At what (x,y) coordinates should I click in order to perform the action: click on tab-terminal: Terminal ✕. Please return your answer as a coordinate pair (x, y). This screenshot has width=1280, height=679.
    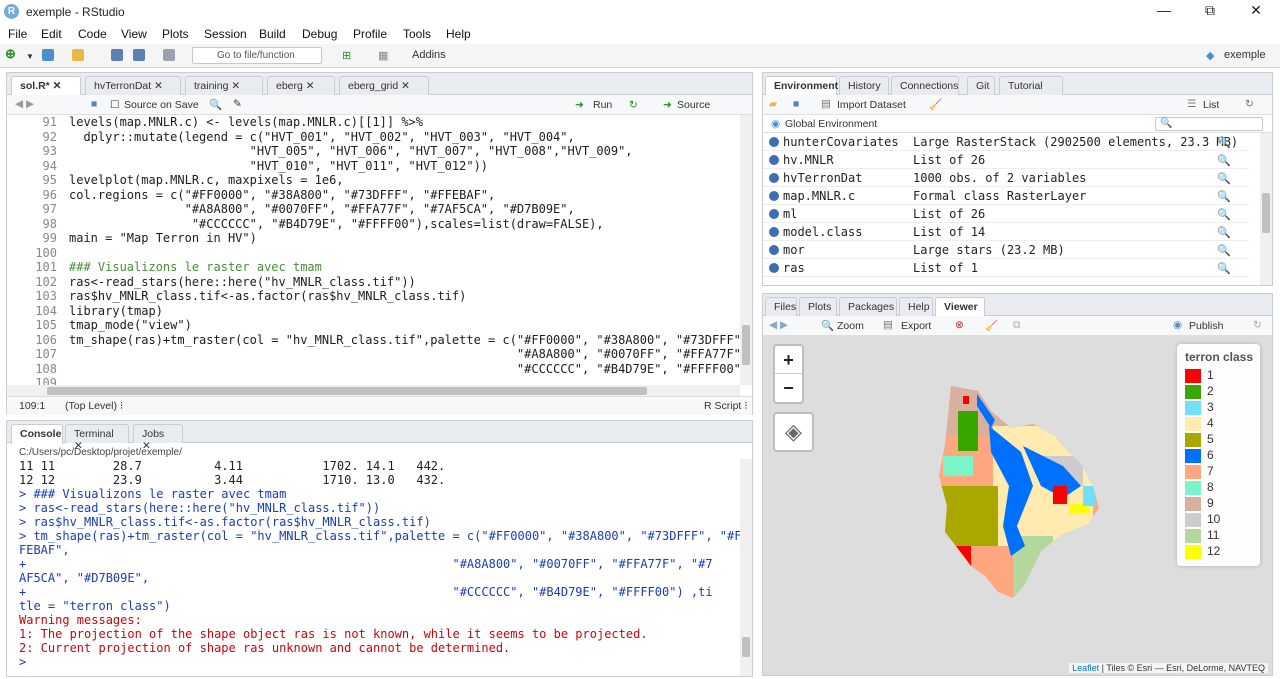
    Looking at the image, I should click on (97, 438).